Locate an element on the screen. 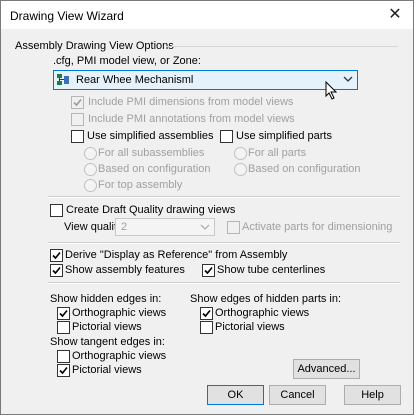  show-tube-centerlines-label: Show tube centerlines is located at coordinates (271, 270).